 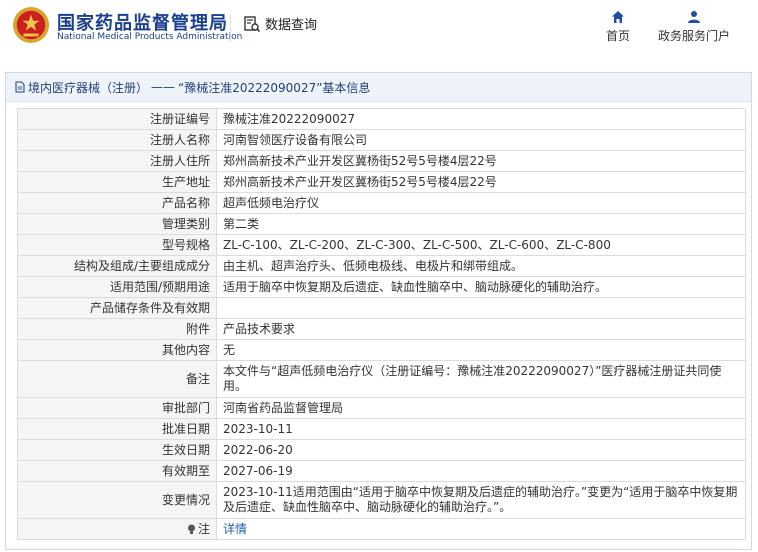 What do you see at coordinates (117, 450) in the screenshot?
I see `field-label: 生效日期` at bounding box center [117, 450].